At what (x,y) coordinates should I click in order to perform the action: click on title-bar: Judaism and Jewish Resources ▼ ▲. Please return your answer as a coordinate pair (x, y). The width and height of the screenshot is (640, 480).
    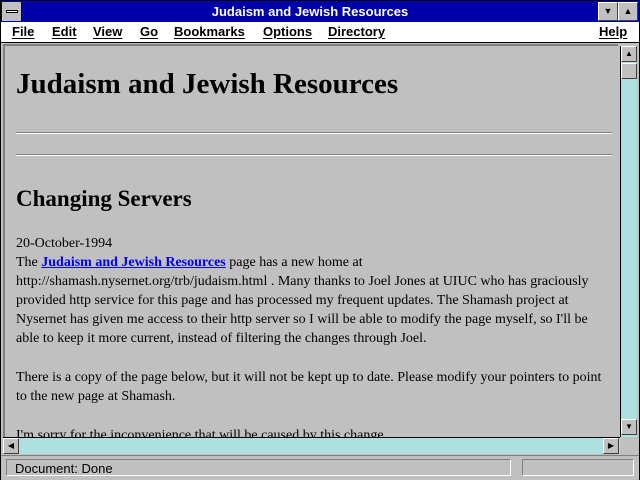
    Looking at the image, I should click on (320, 11).